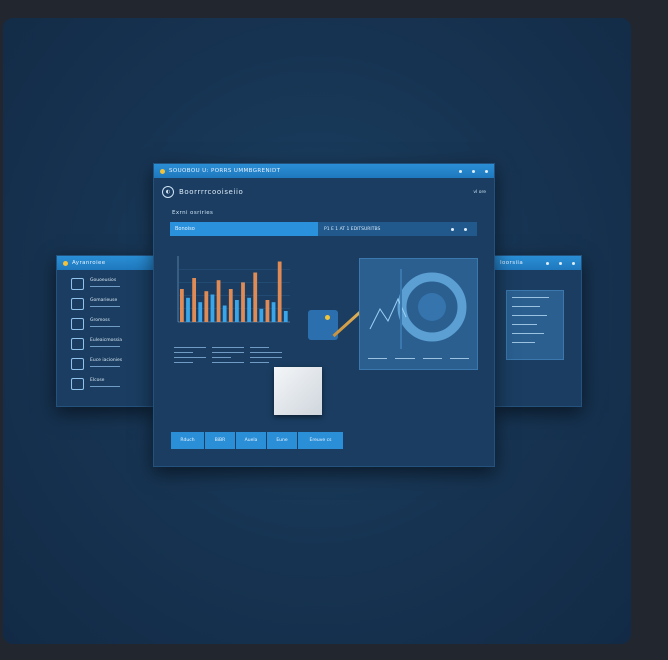  Describe the element at coordinates (452, 229) in the screenshot. I see `settings-icon` at that location.